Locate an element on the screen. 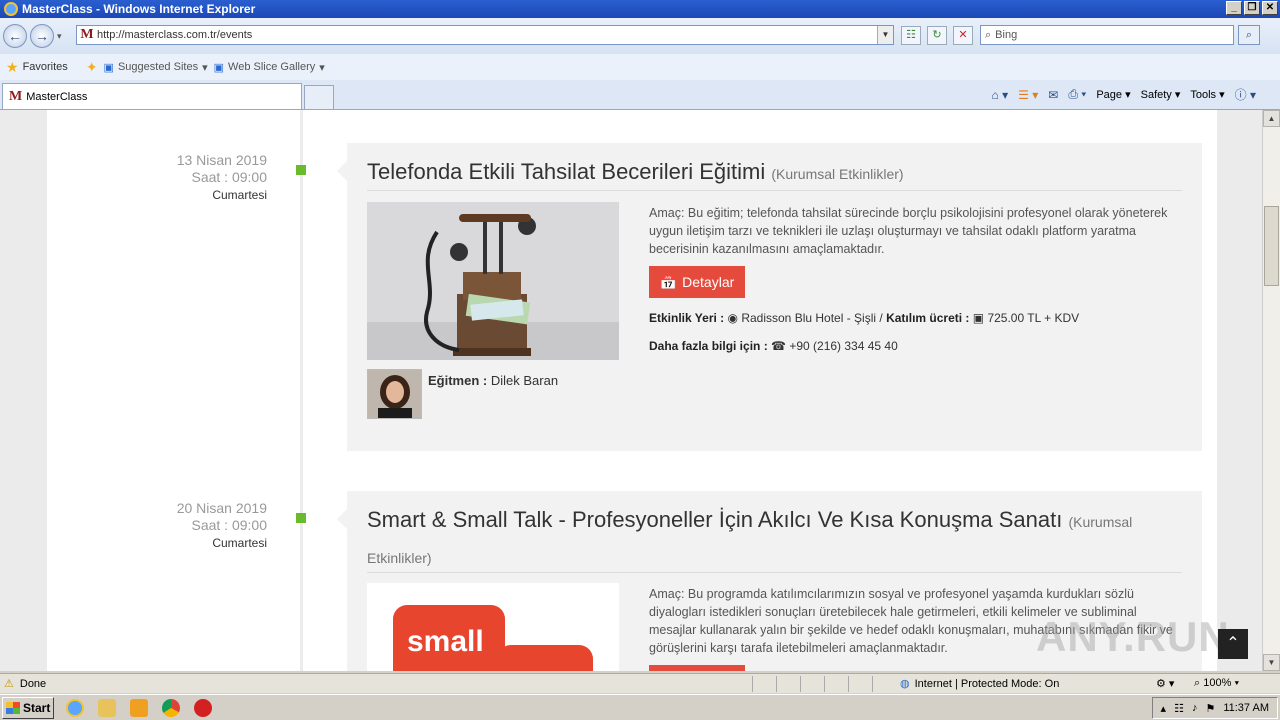 The image size is (1280, 720). trainer-avatar is located at coordinates (394, 394).